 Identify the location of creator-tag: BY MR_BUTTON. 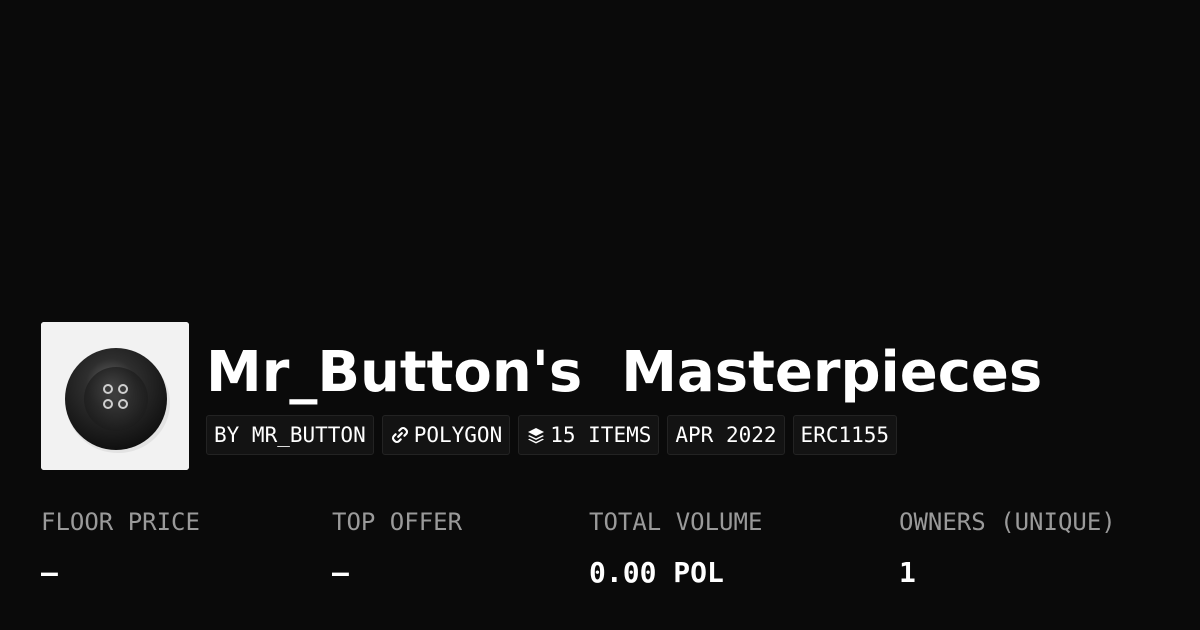
(290, 435).